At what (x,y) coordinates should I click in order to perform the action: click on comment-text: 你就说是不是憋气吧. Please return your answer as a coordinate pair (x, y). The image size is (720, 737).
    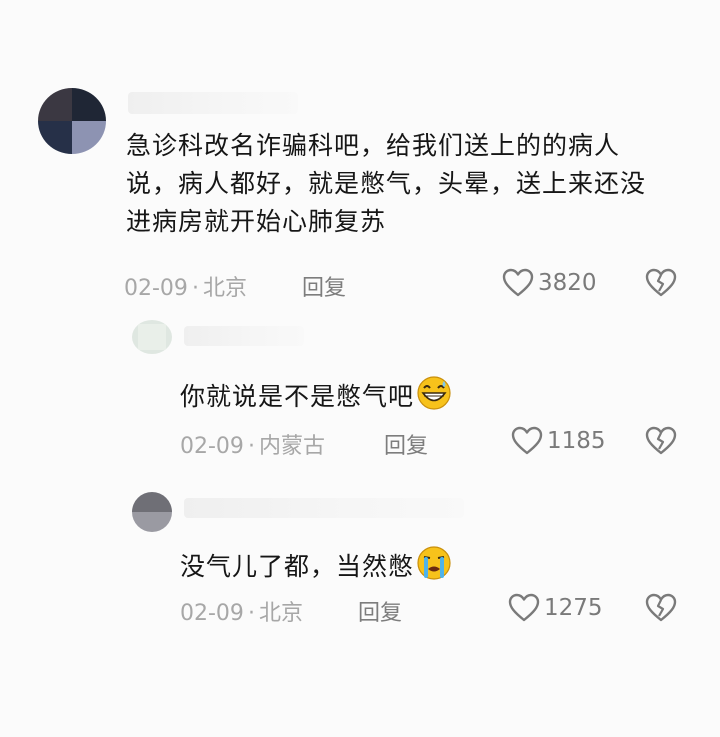
    Looking at the image, I should click on (430, 395).